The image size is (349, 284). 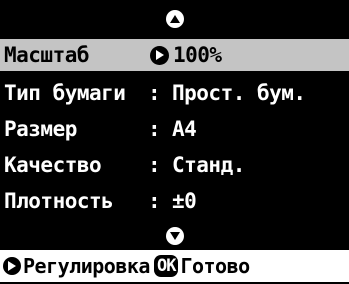 I want to click on menu-item-density: Плотность : ±0, so click(x=174, y=201).